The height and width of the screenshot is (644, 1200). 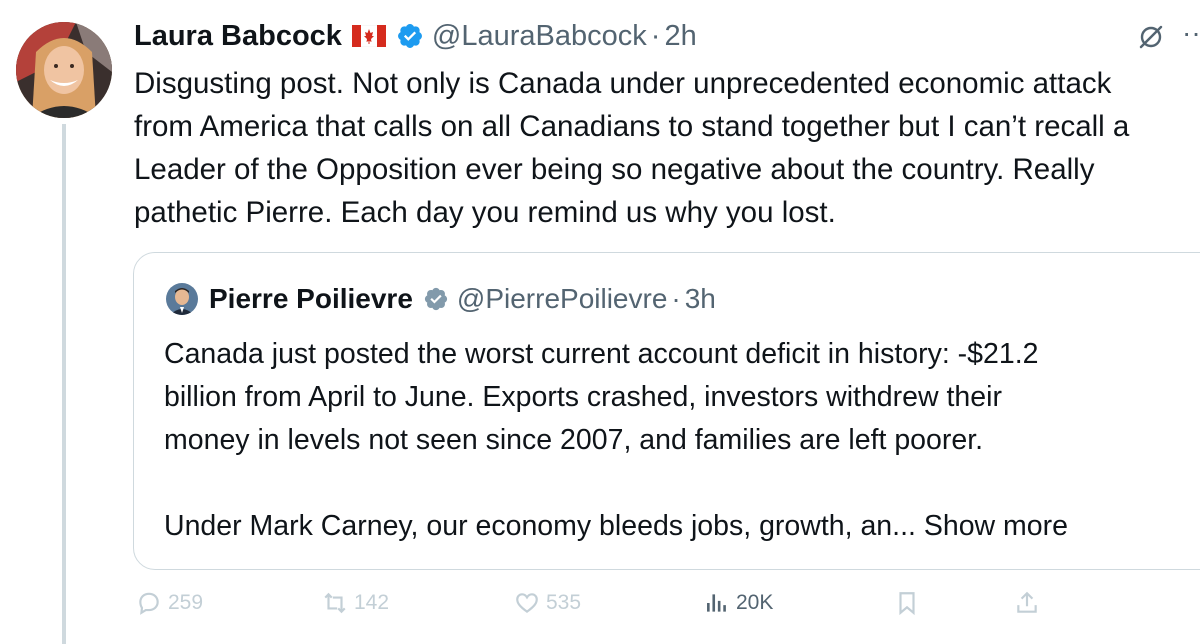 What do you see at coordinates (311, 299) in the screenshot?
I see `quoted-author-name: Pierre Poilievre` at bounding box center [311, 299].